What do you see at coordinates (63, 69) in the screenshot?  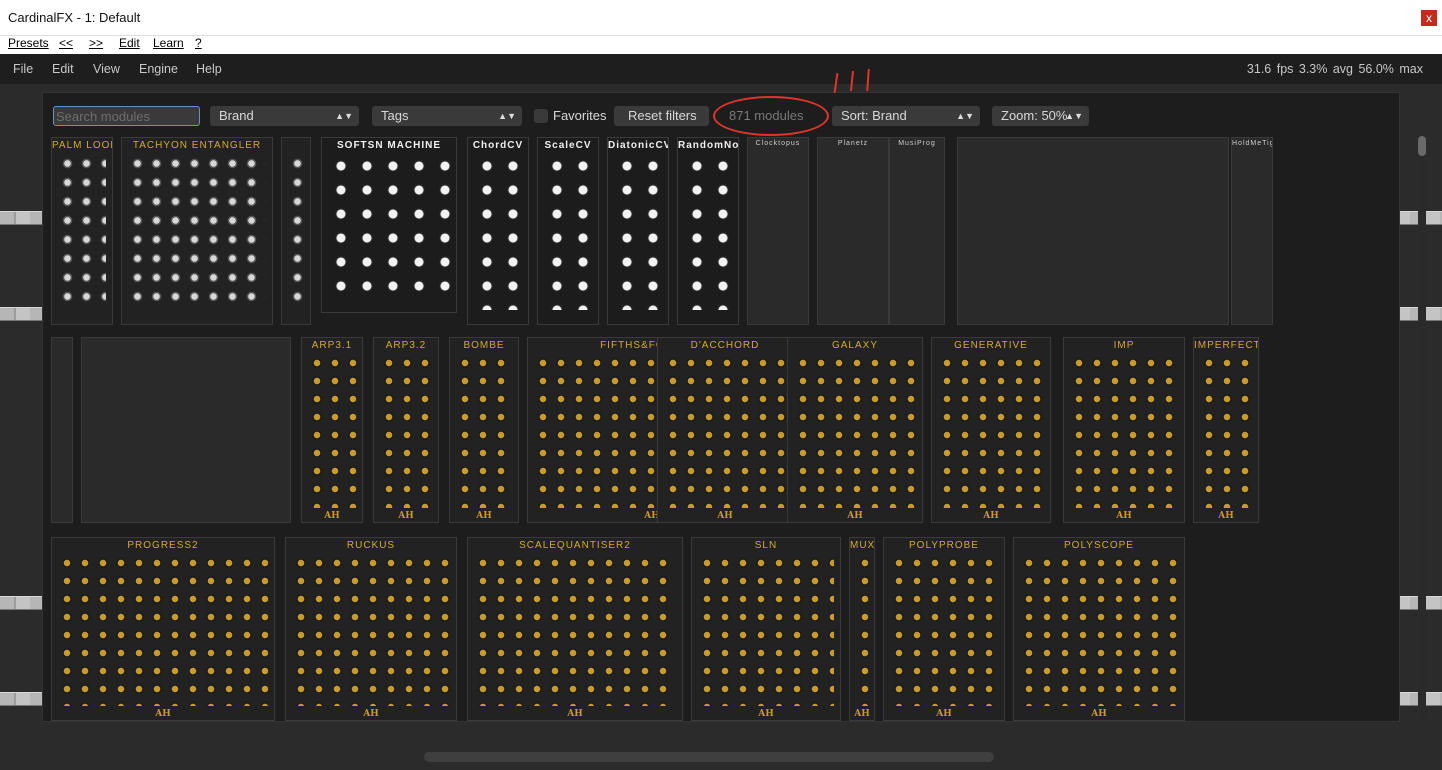 I see `menu-app-edit: Edit` at bounding box center [63, 69].